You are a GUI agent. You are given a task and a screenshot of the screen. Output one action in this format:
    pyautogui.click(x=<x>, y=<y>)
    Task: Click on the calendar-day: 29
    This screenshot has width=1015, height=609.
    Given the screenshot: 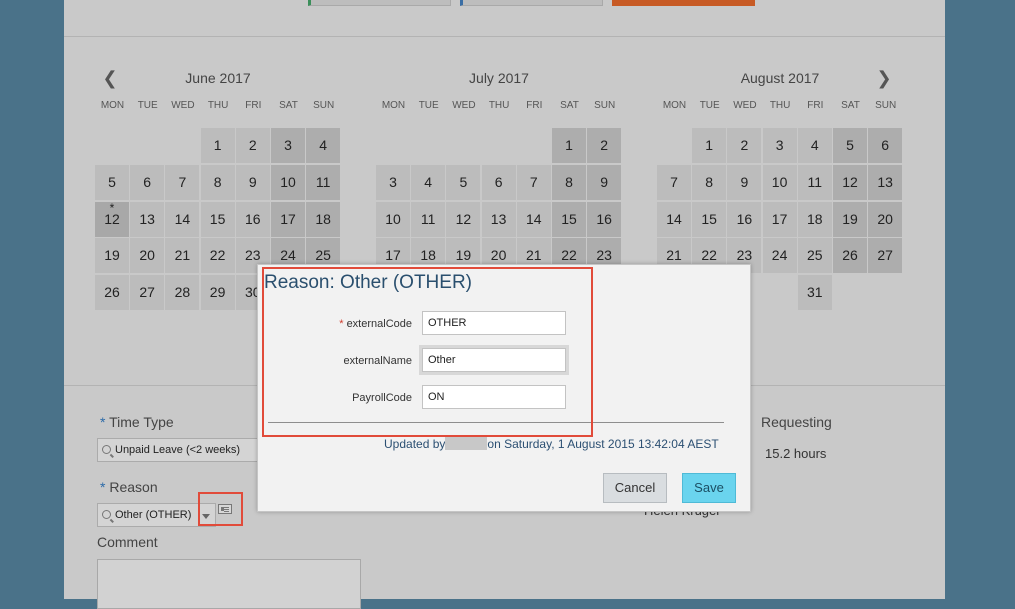 What is the action you would take?
    pyautogui.click(x=217, y=293)
    